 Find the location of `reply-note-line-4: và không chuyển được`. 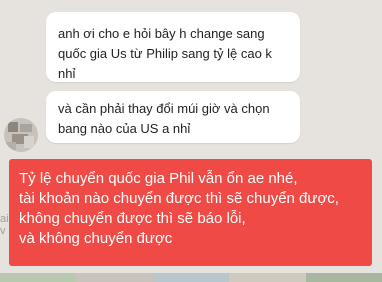

reply-note-line-4: và không chuyển được is located at coordinates (96, 238).